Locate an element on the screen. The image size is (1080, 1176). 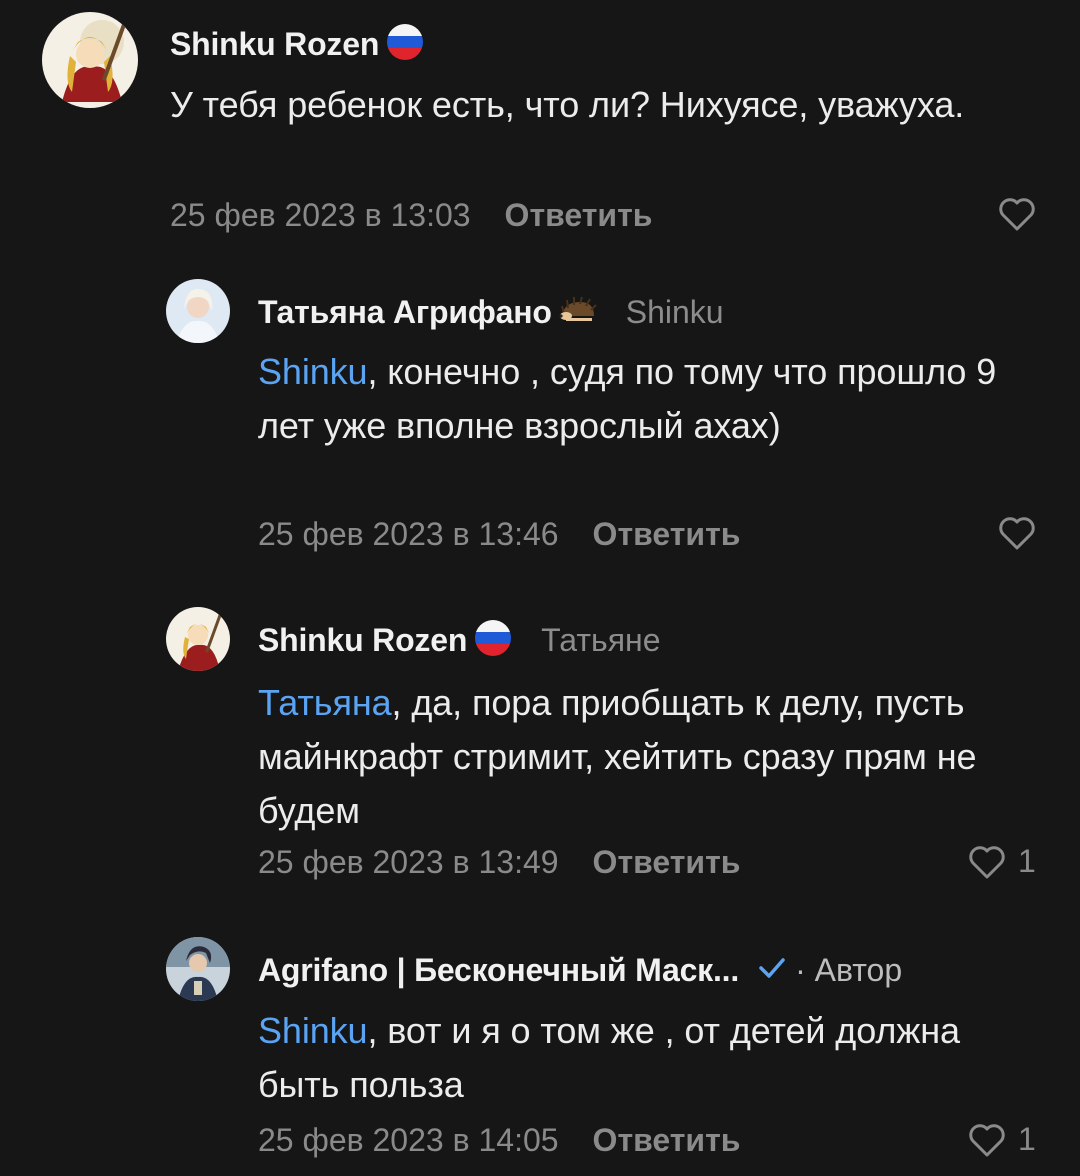
reply-to-label: Татьяне is located at coordinates (600, 640).